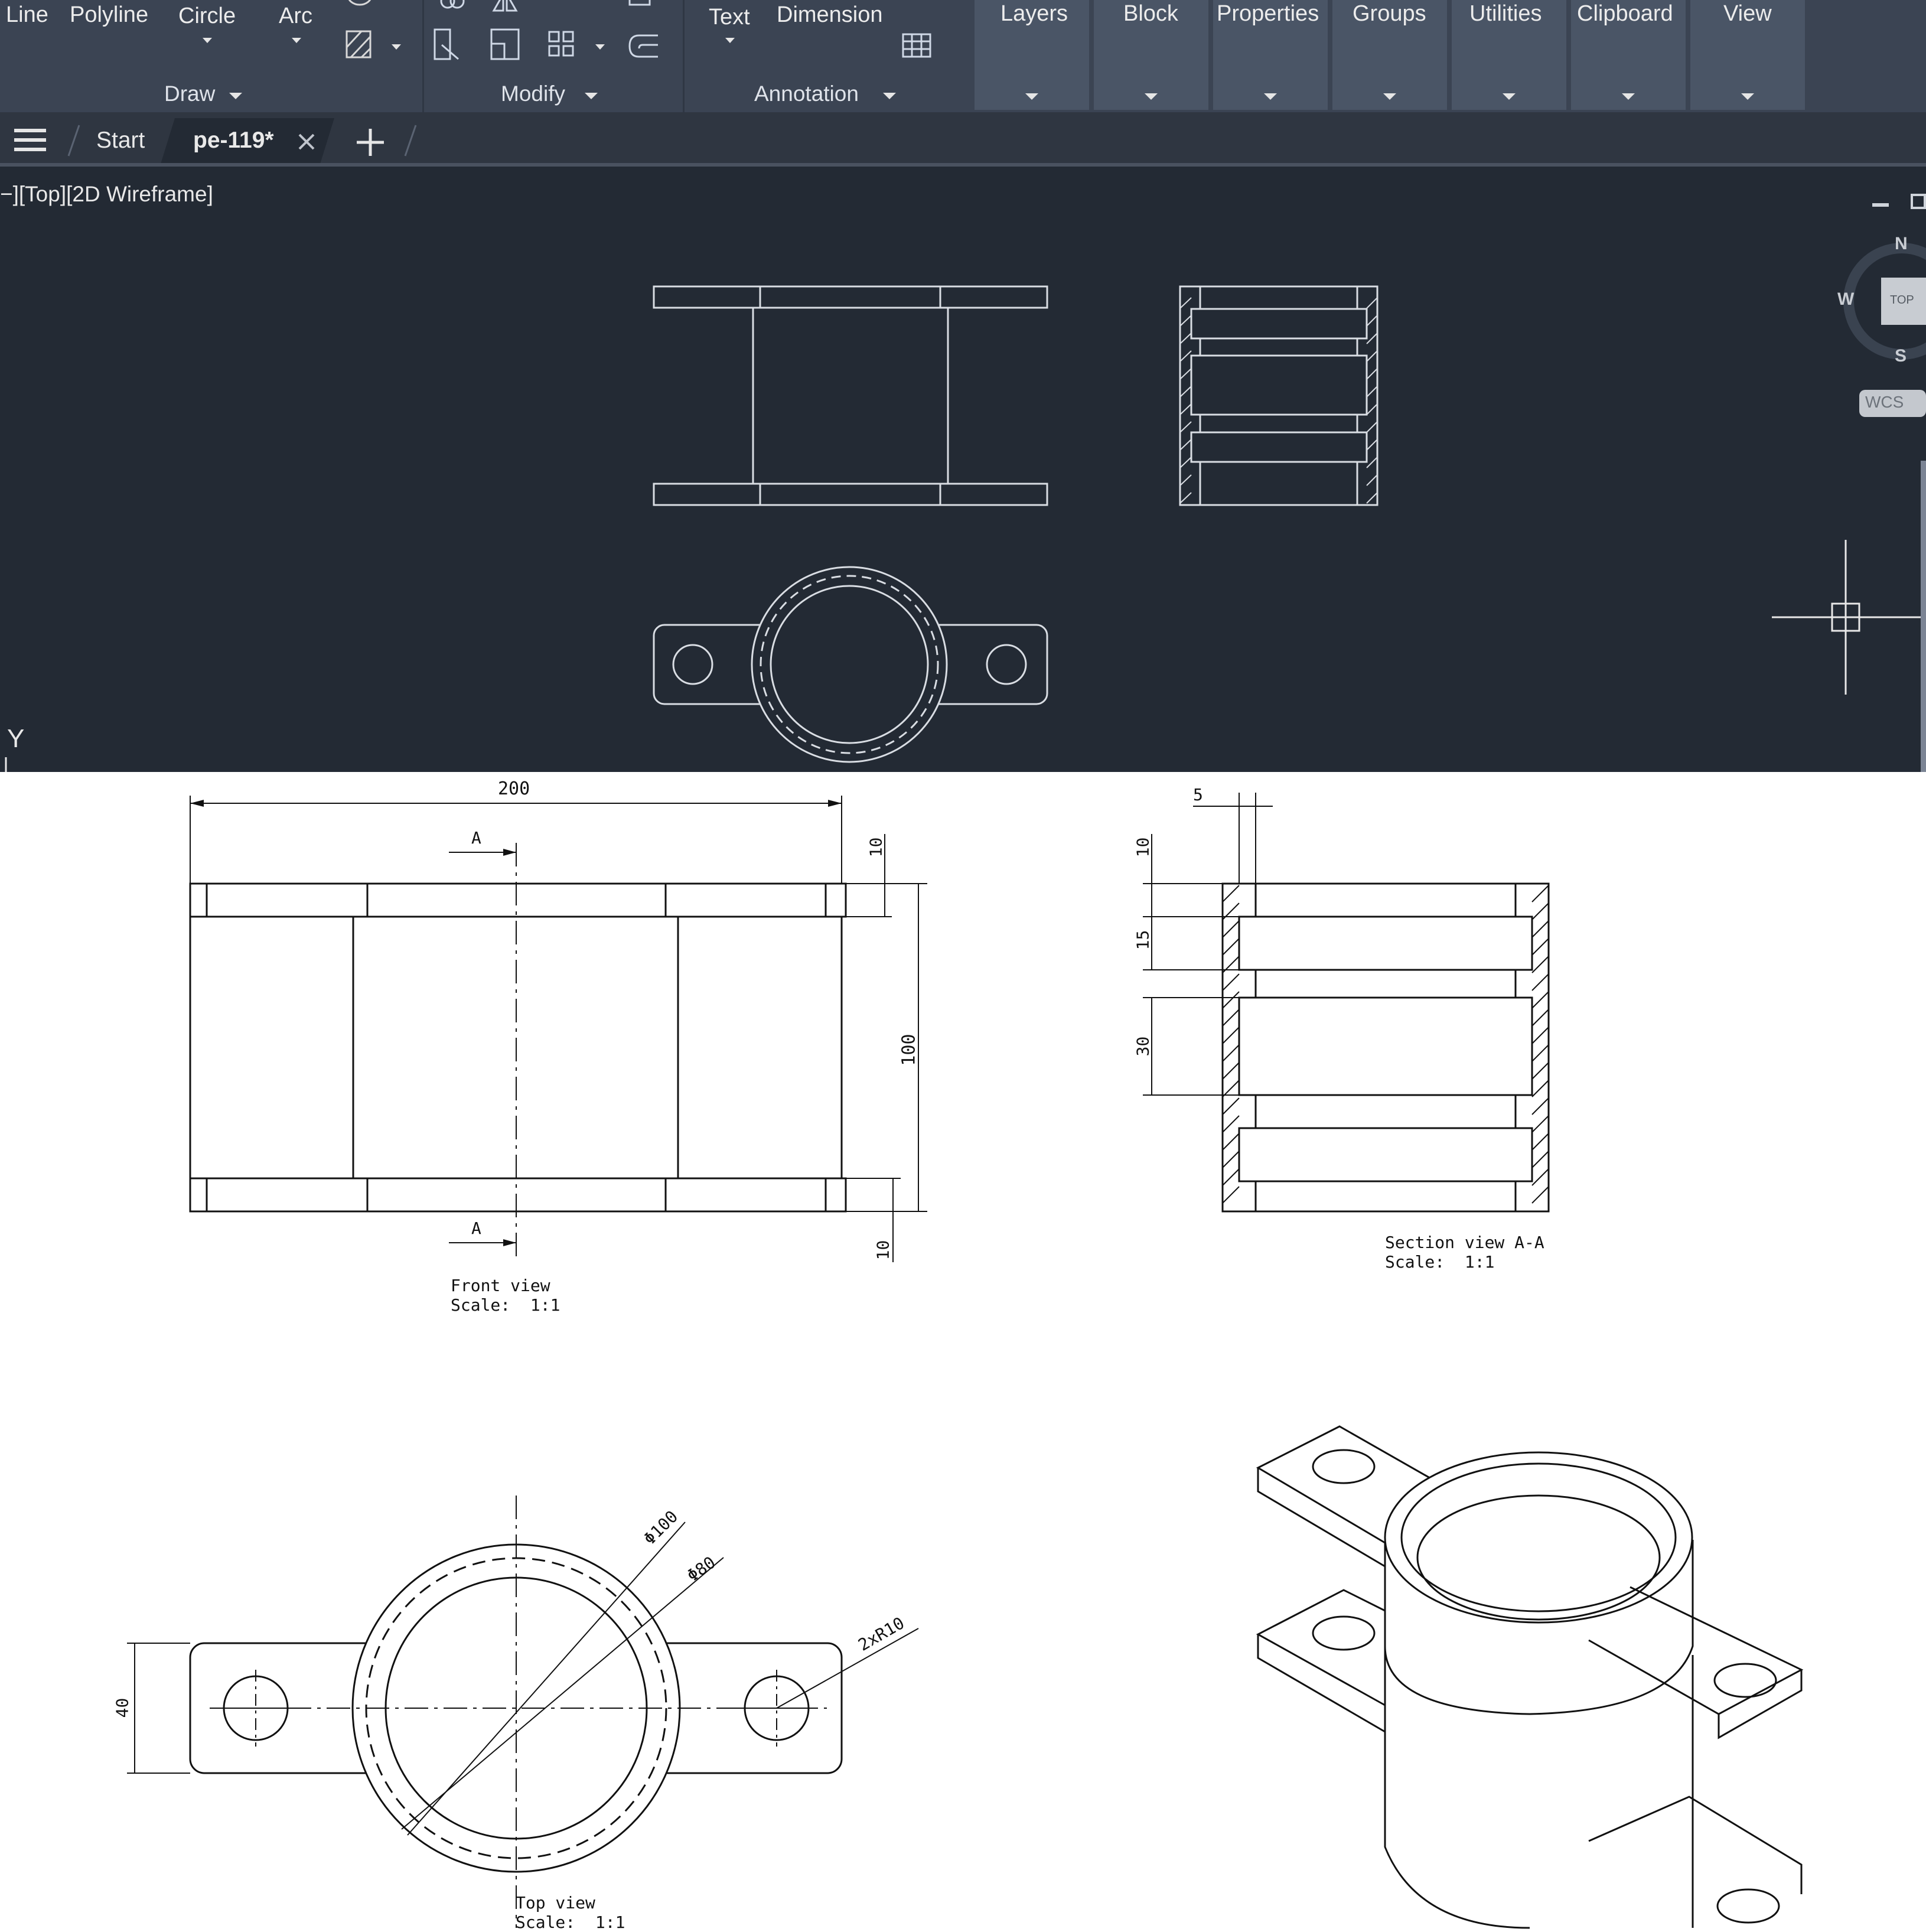 This screenshot has height=1932, width=1926. What do you see at coordinates (600, 47) in the screenshot?
I see `array-dropdown-icon` at bounding box center [600, 47].